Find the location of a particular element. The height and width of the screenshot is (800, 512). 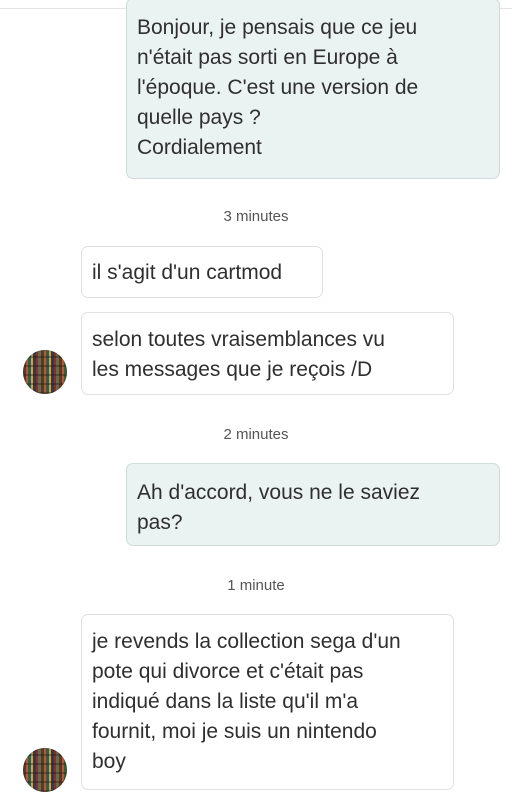

message-timestamp: 3 minutes is located at coordinates (256, 216).